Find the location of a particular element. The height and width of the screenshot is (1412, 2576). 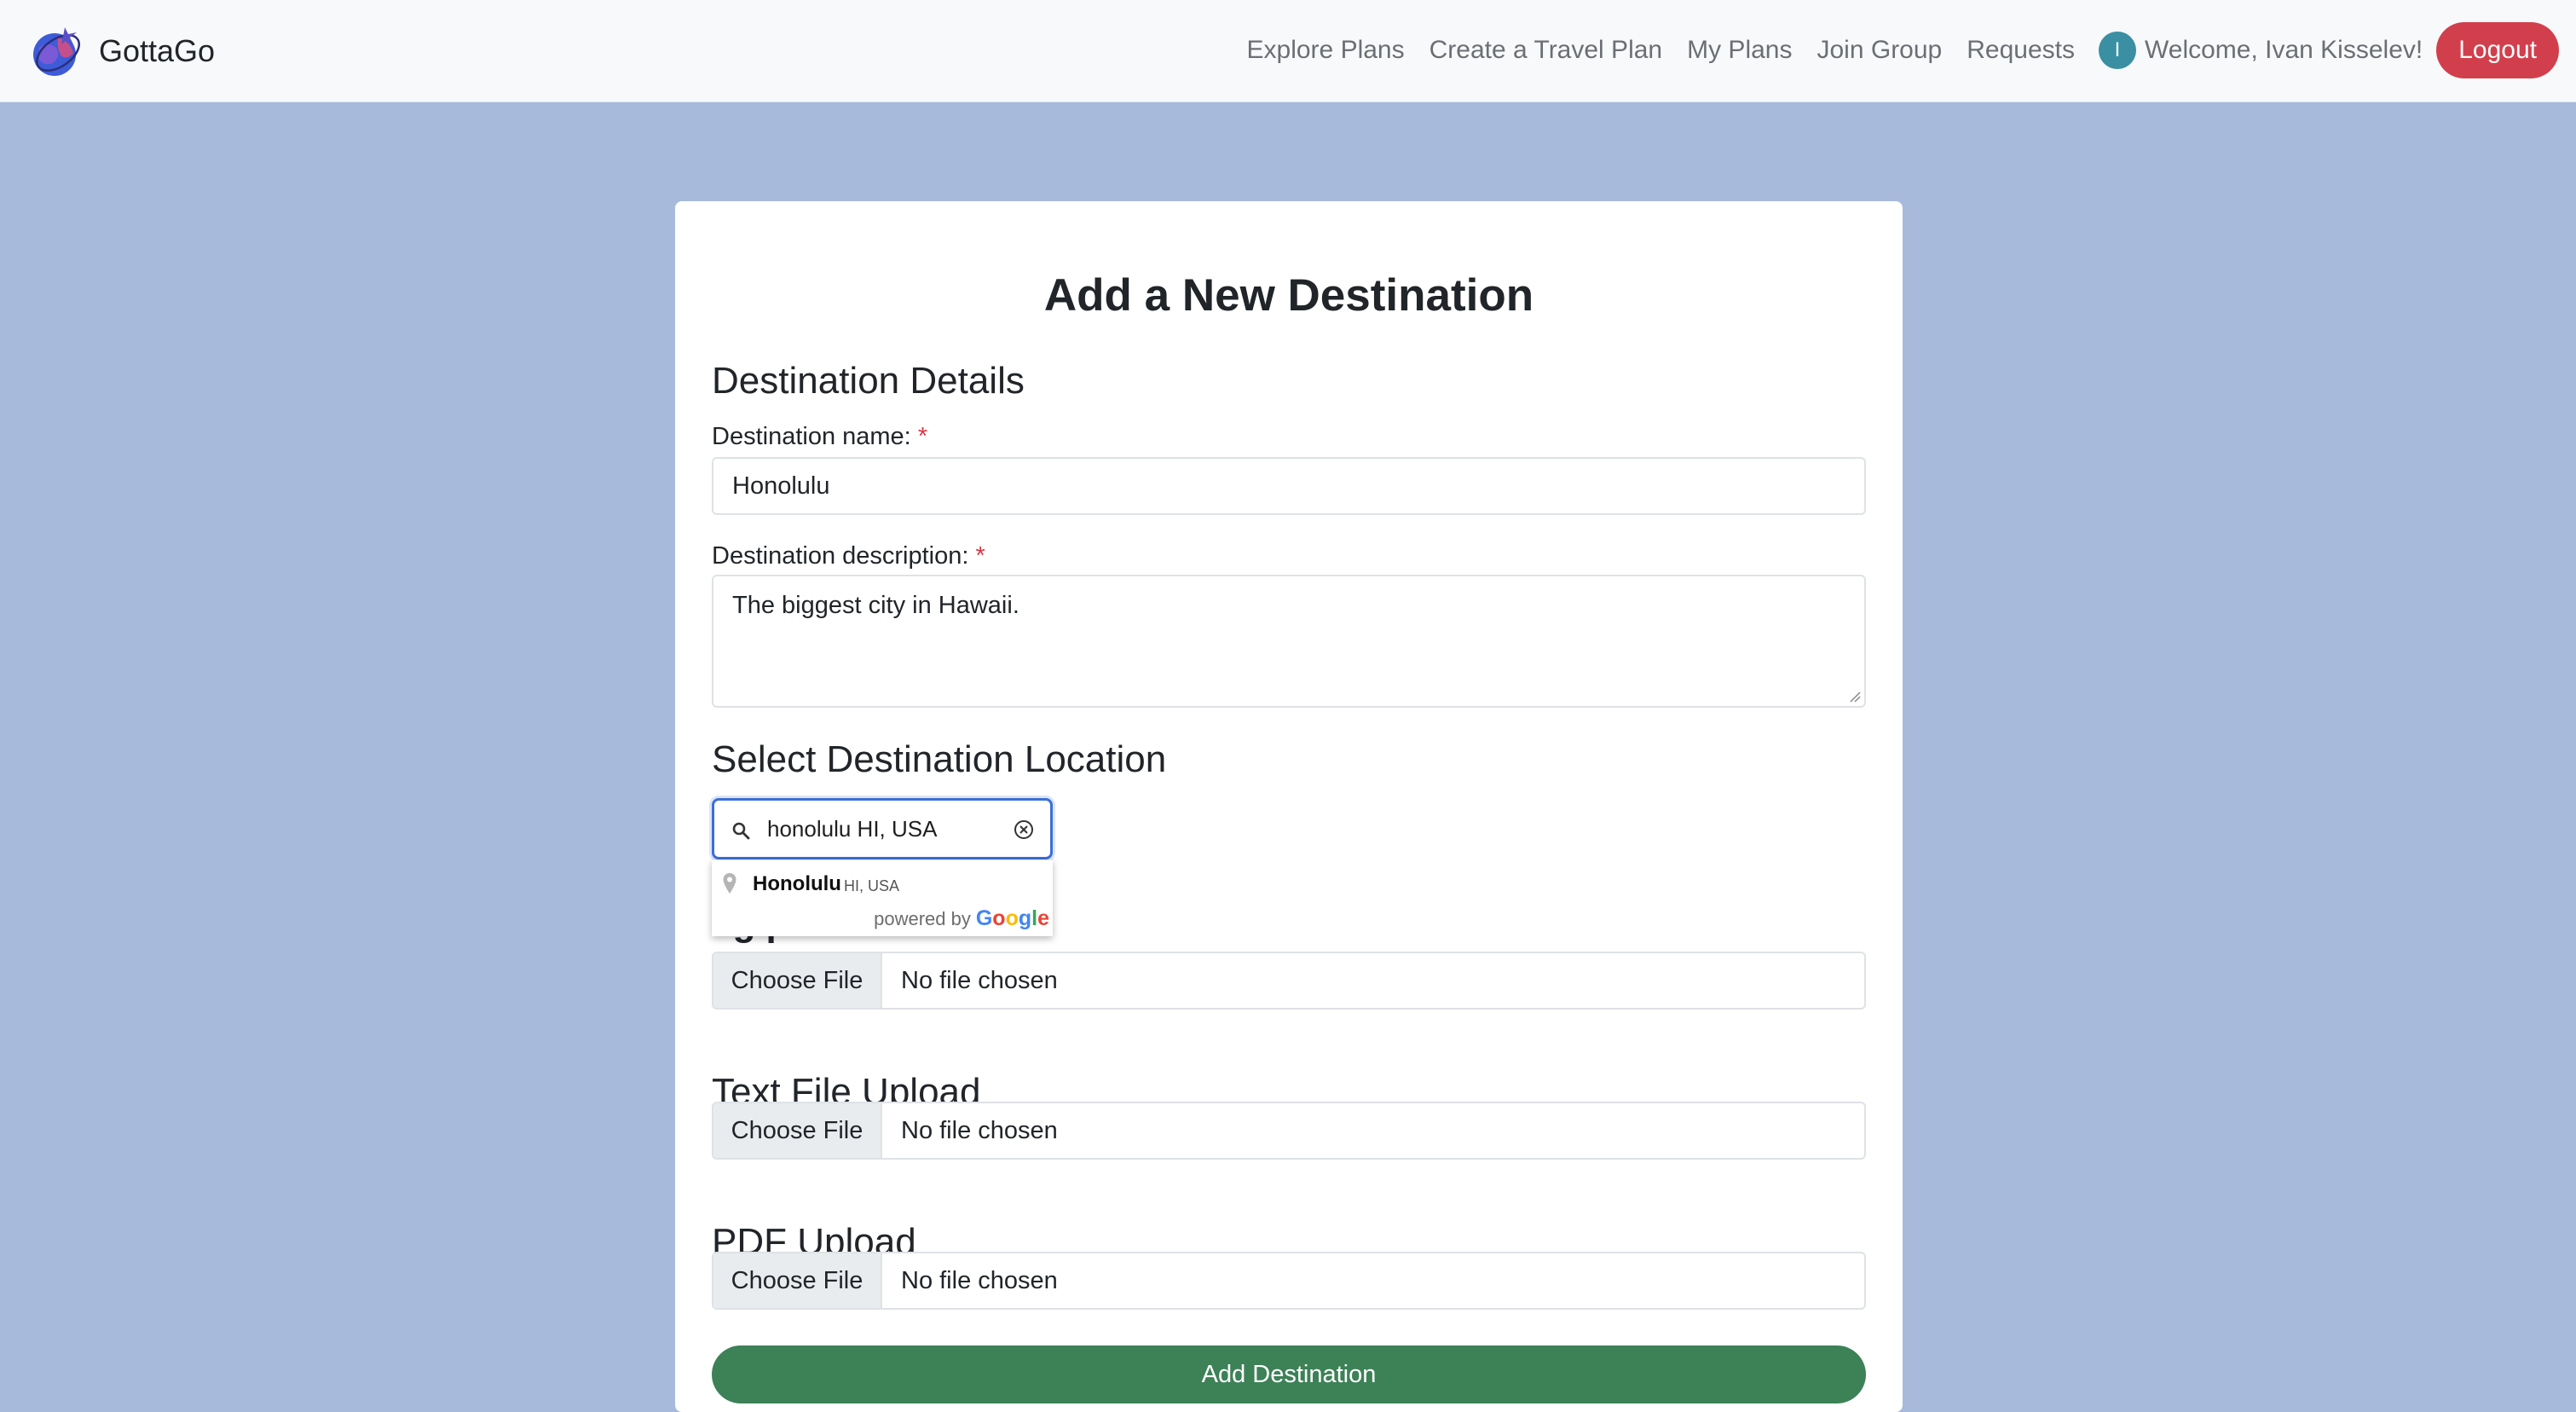

autocomplete-suggestion: Honolulu HI, USA is located at coordinates (882, 884).